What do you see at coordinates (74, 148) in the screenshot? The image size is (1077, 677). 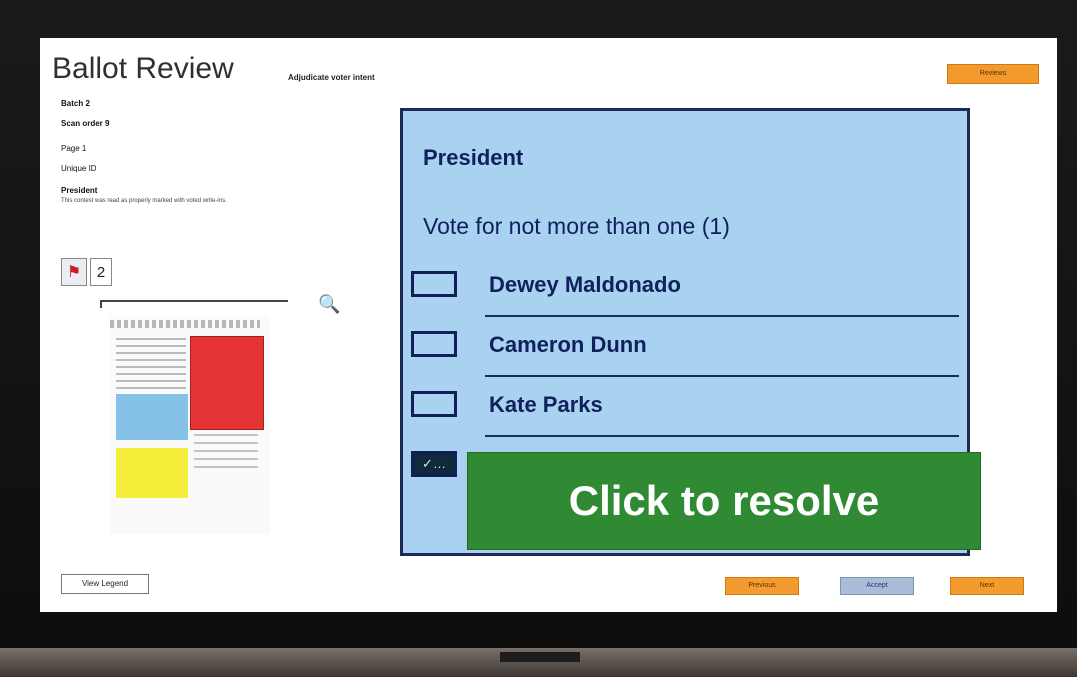 I see `page-label: Page 1` at bounding box center [74, 148].